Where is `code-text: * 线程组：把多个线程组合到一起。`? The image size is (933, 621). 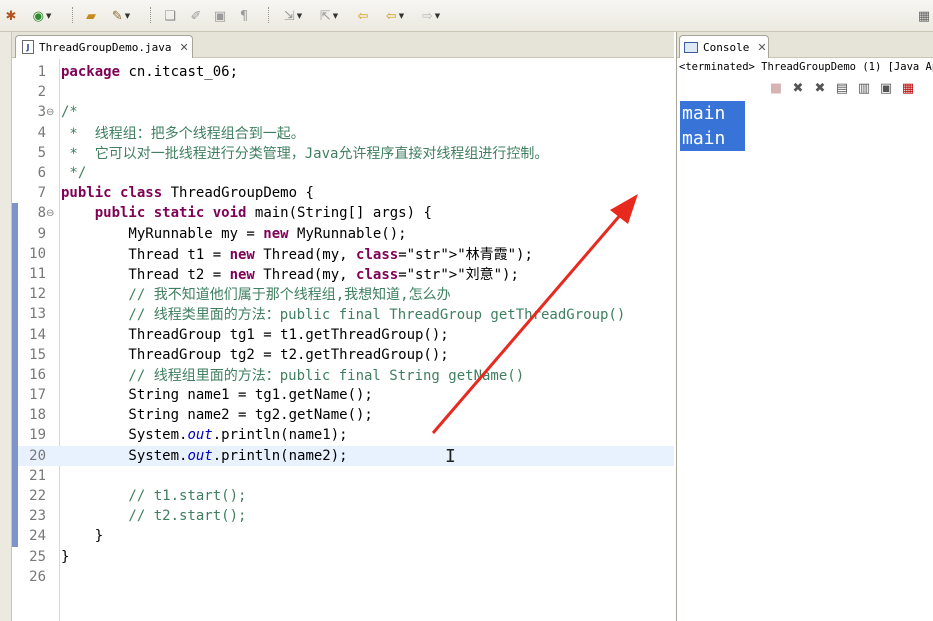 code-text: * 线程组：把多个线程组合到一起。 is located at coordinates (183, 133).